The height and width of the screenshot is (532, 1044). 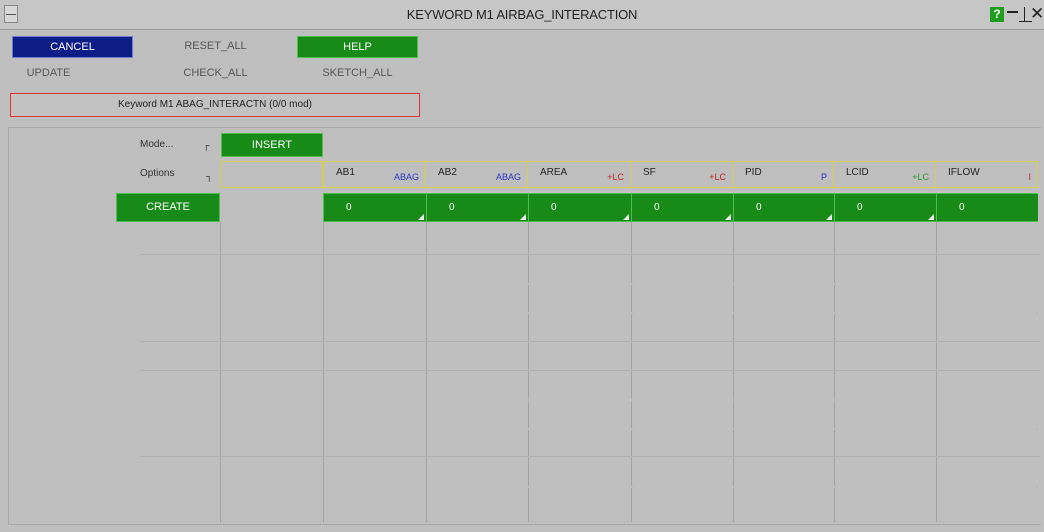 I want to click on value-cell-iflow: 0, so click(x=987, y=207).